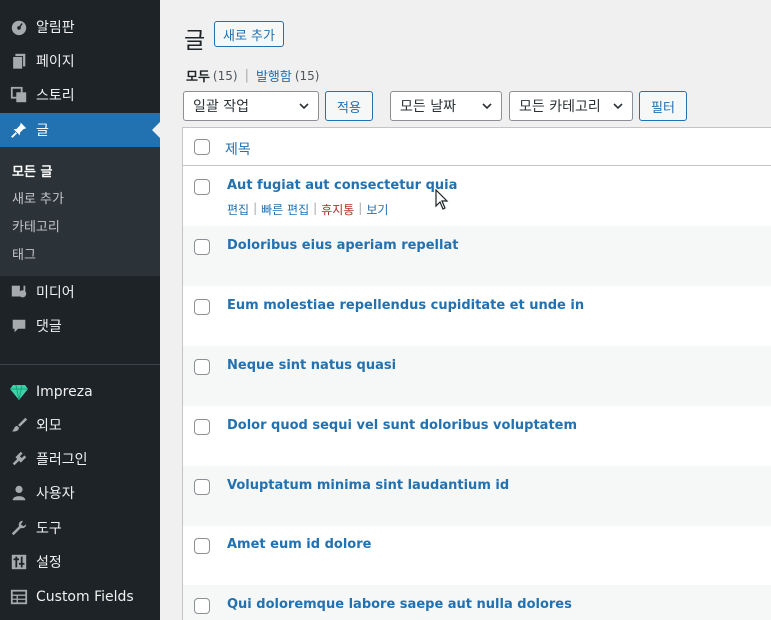  Describe the element at coordinates (19, 326) in the screenshot. I see `comment-icon` at that location.